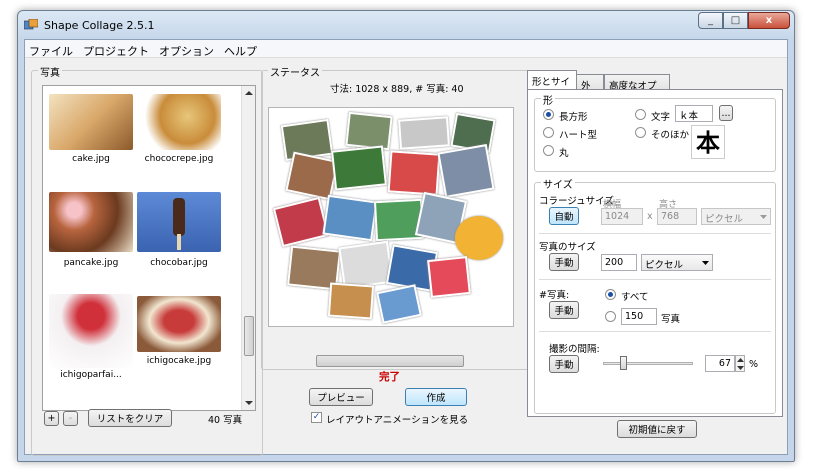 The height and width of the screenshot is (475, 813). What do you see at coordinates (661, 117) in the screenshot?
I see `shape-text-label: 文字` at bounding box center [661, 117].